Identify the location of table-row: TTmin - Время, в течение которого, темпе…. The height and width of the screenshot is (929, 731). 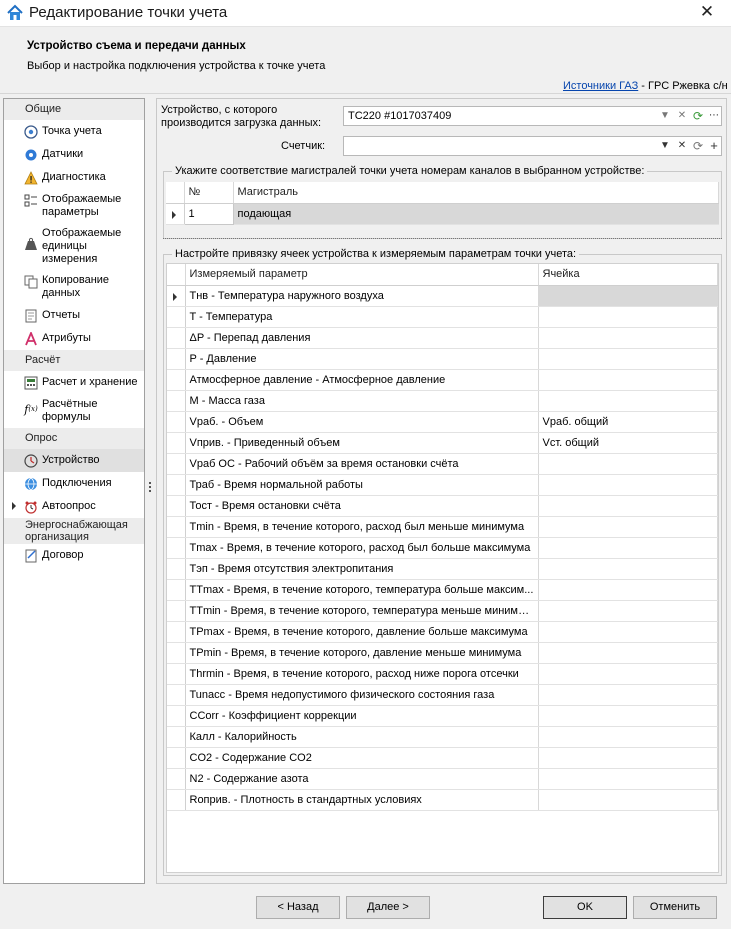
(442, 611).